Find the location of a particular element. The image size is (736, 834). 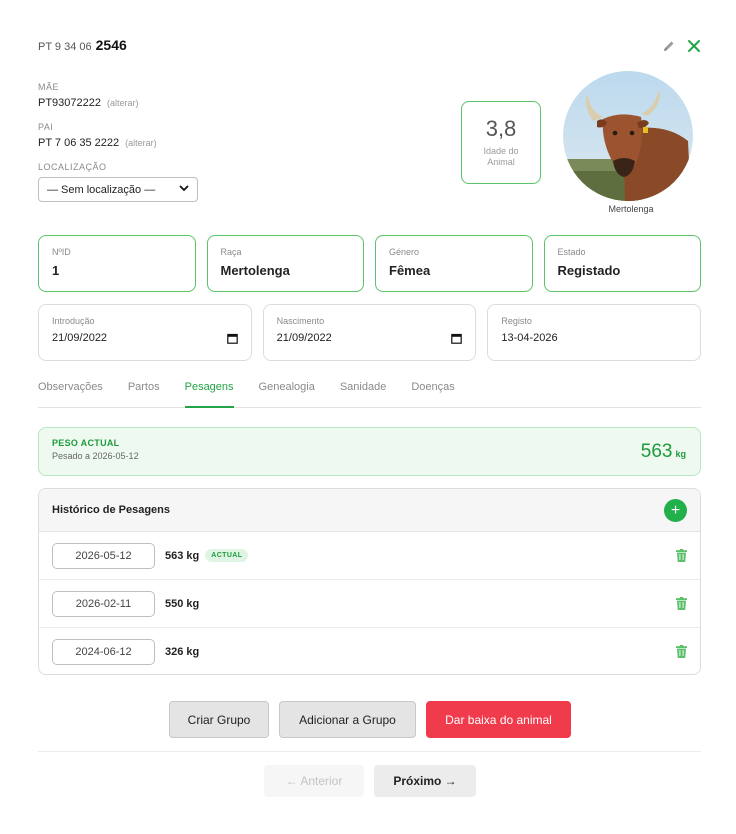

intro-value: 21/09/2022 is located at coordinates (80, 338).